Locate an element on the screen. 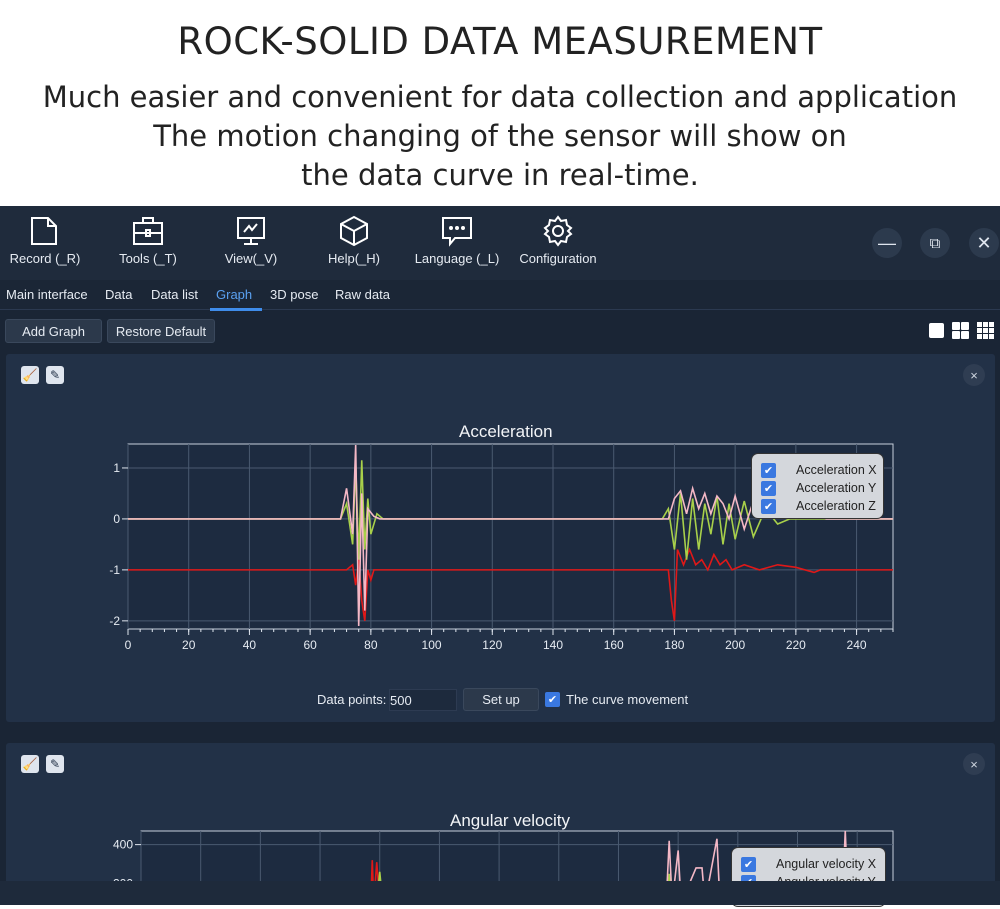 The height and width of the screenshot is (909, 1000). x-tick-label: 220 is located at coordinates (796, 645).